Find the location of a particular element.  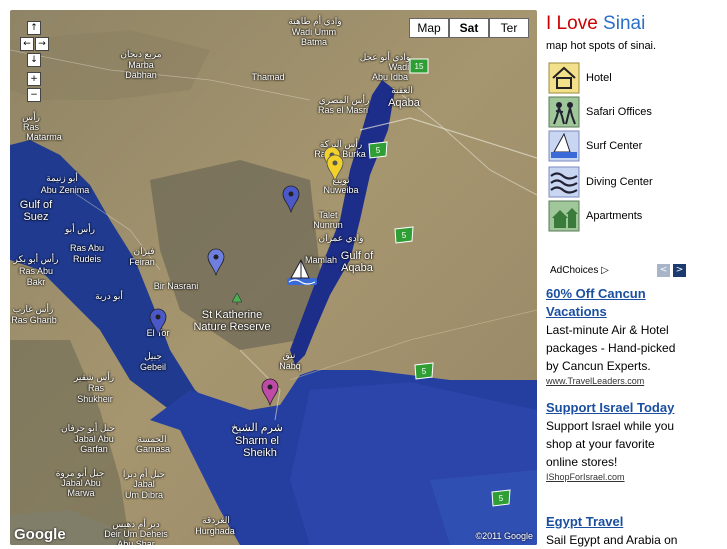

ad-next-button: > is located at coordinates (679, 270).